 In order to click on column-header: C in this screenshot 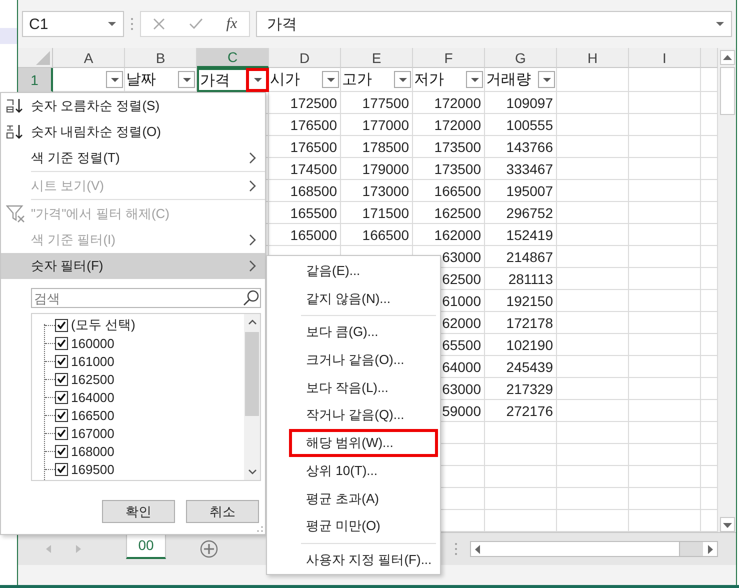, I will do `click(233, 58)`.